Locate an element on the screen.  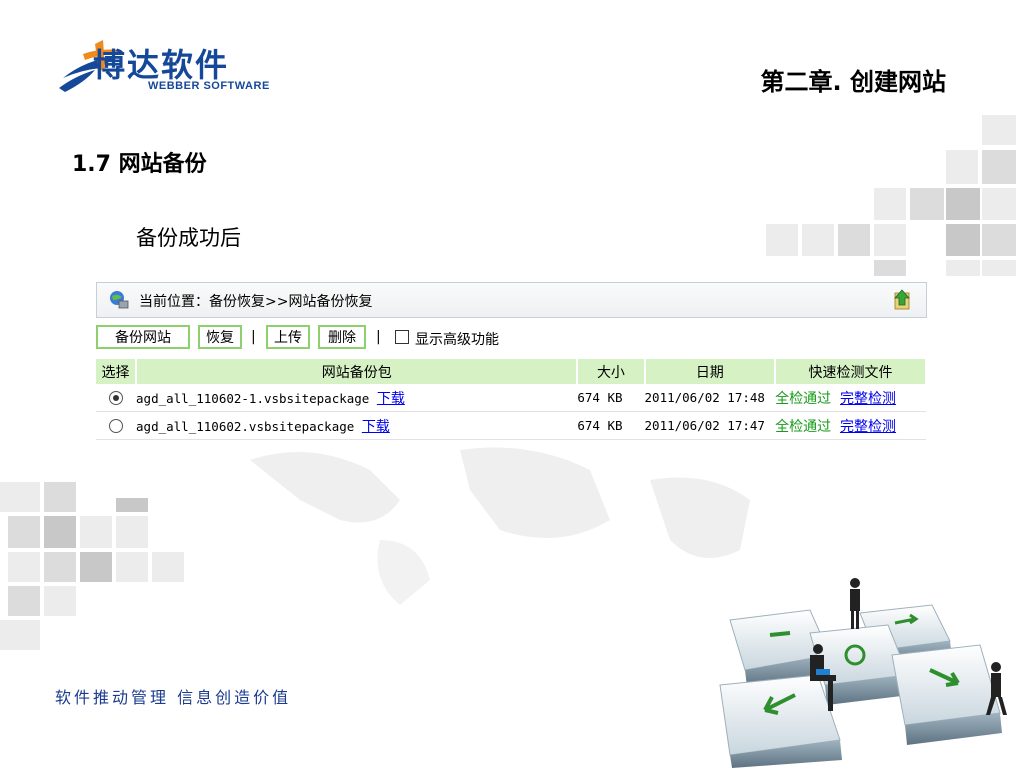
restore-button: 恢复 is located at coordinates (220, 337).